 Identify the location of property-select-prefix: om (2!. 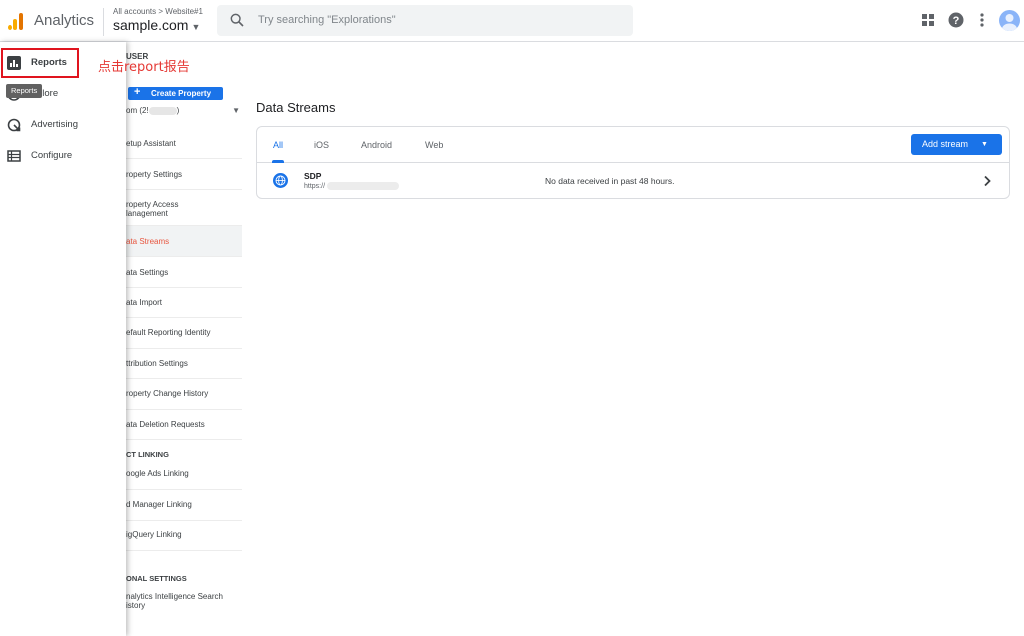
(137, 110).